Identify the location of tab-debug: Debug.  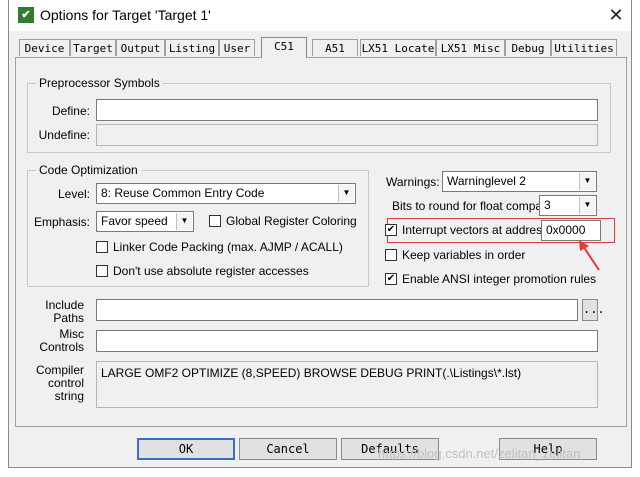
(528, 47).